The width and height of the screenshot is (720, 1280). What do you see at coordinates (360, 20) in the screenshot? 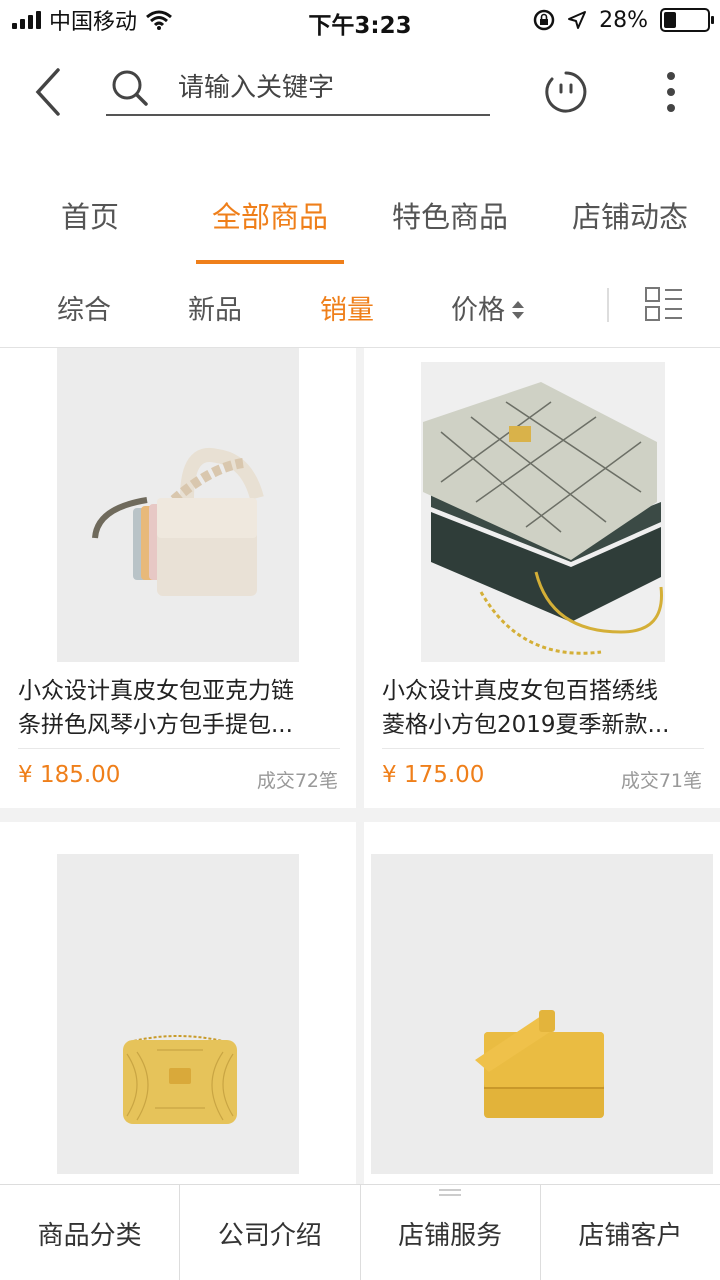
I see `status-bar: 中国移动 下午3:23 28%` at bounding box center [360, 20].